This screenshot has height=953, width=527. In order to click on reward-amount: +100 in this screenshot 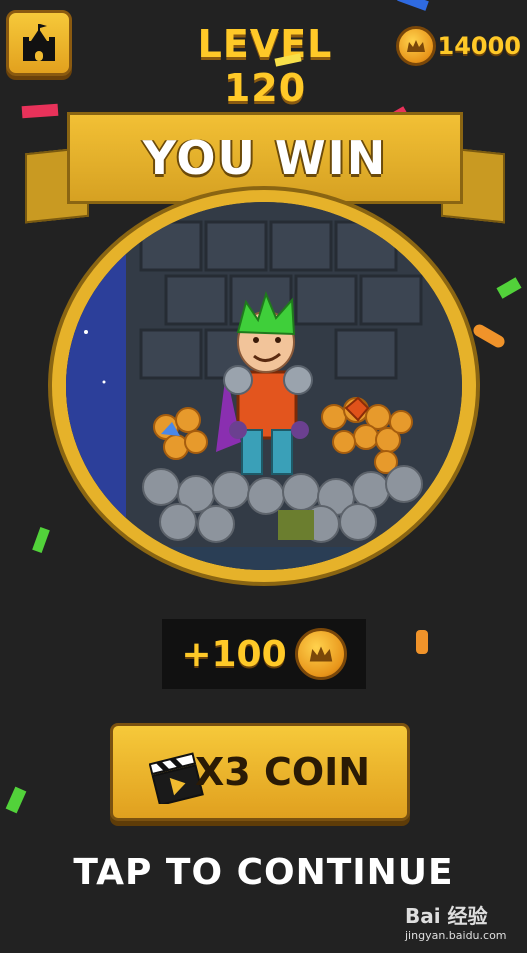, I will do `click(234, 654)`.